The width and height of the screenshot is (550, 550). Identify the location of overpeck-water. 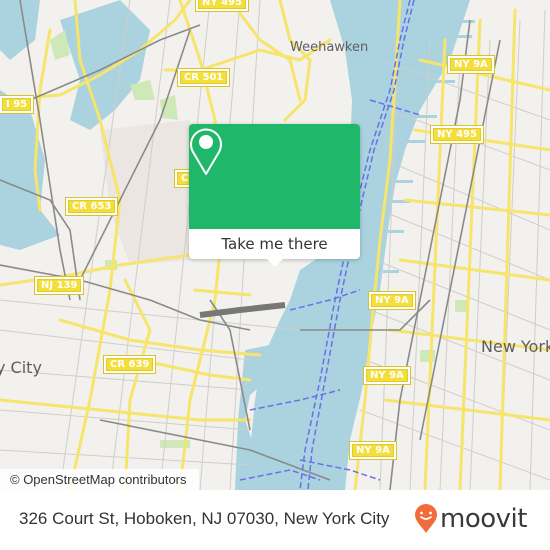
(105, 65).